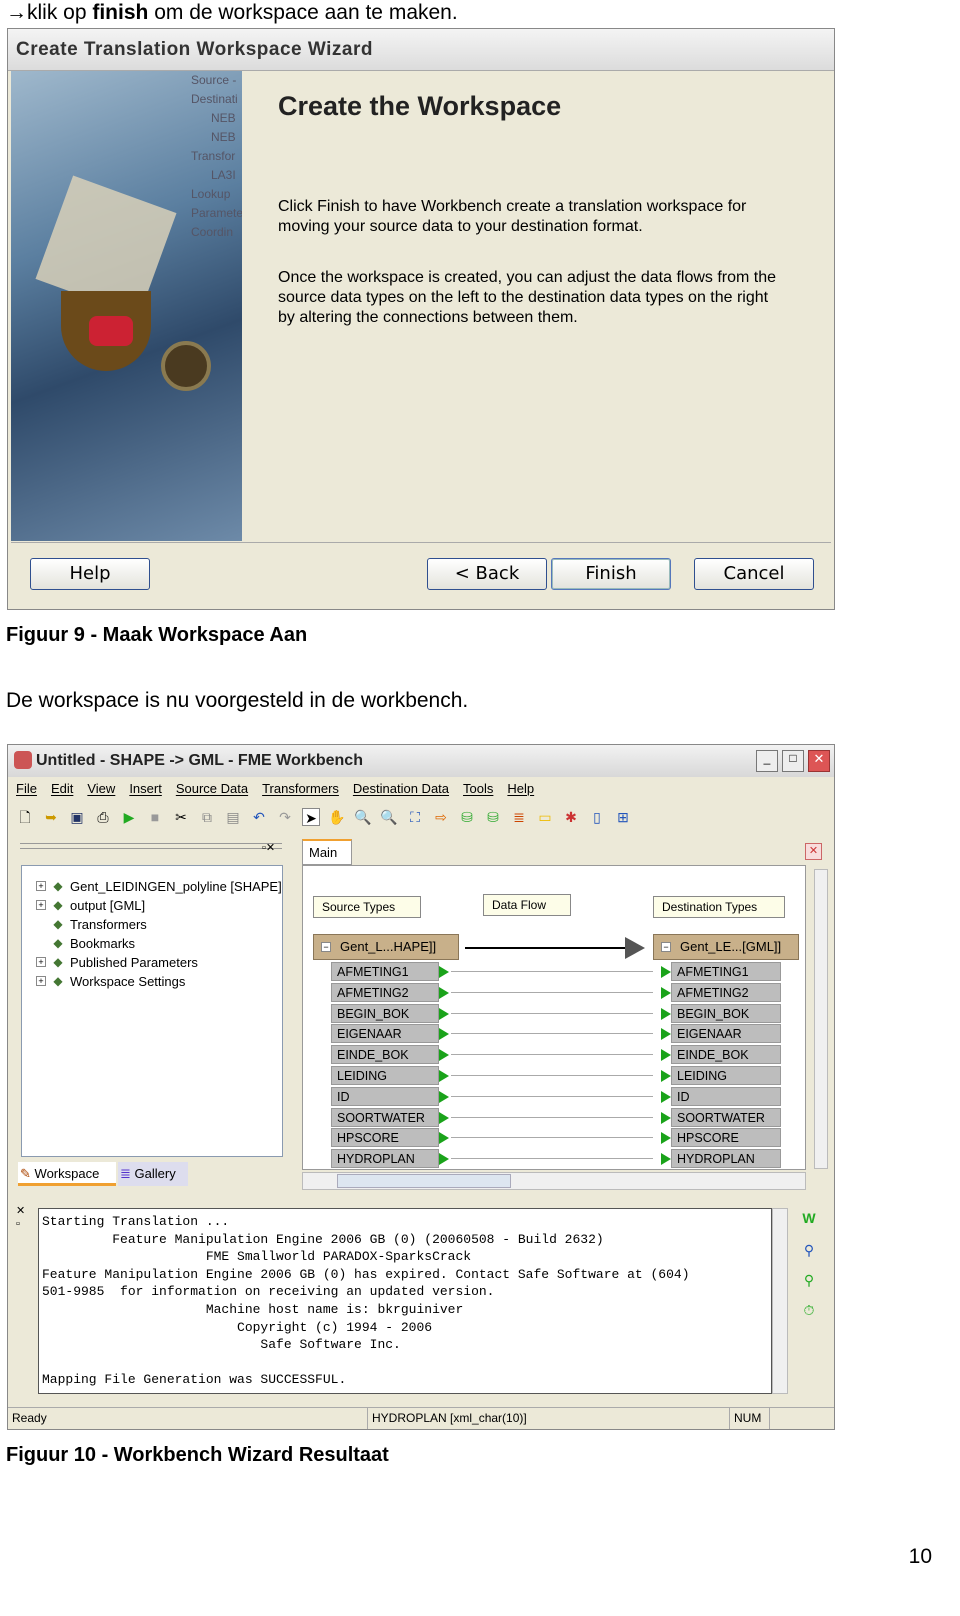 This screenshot has height=1616, width=960. What do you see at coordinates (327, 852) in the screenshot?
I see `tab-main: Main` at bounding box center [327, 852].